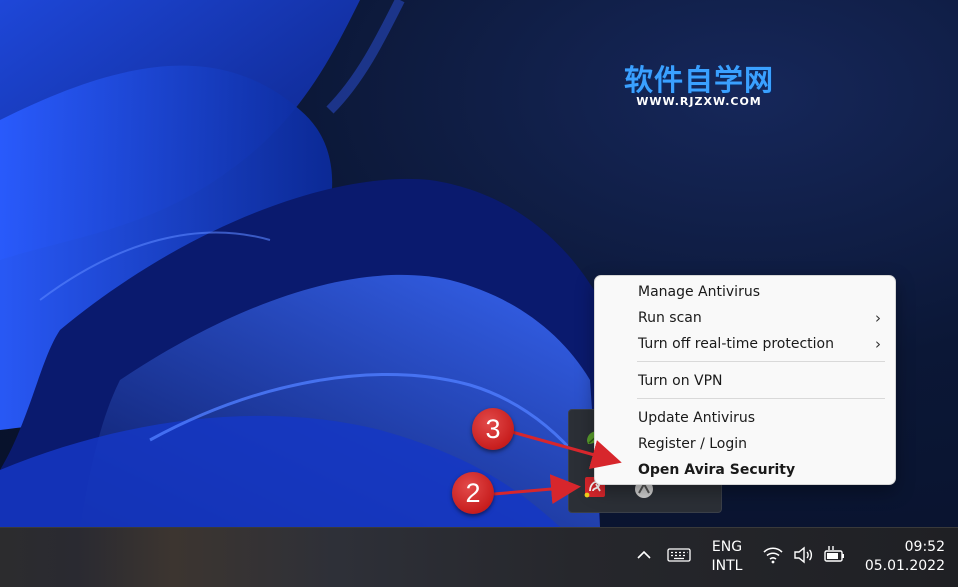  Describe the element at coordinates (699, 292) in the screenshot. I see `menu-item-label: Manage Antivirus` at that location.